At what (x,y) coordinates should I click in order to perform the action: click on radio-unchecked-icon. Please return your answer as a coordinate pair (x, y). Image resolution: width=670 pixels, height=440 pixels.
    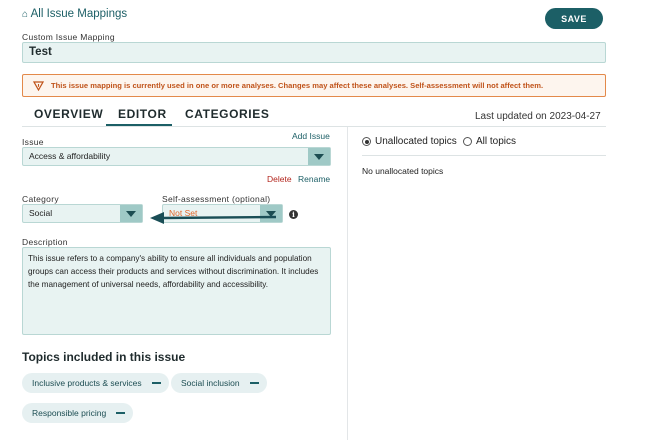
    Looking at the image, I should click on (467, 141).